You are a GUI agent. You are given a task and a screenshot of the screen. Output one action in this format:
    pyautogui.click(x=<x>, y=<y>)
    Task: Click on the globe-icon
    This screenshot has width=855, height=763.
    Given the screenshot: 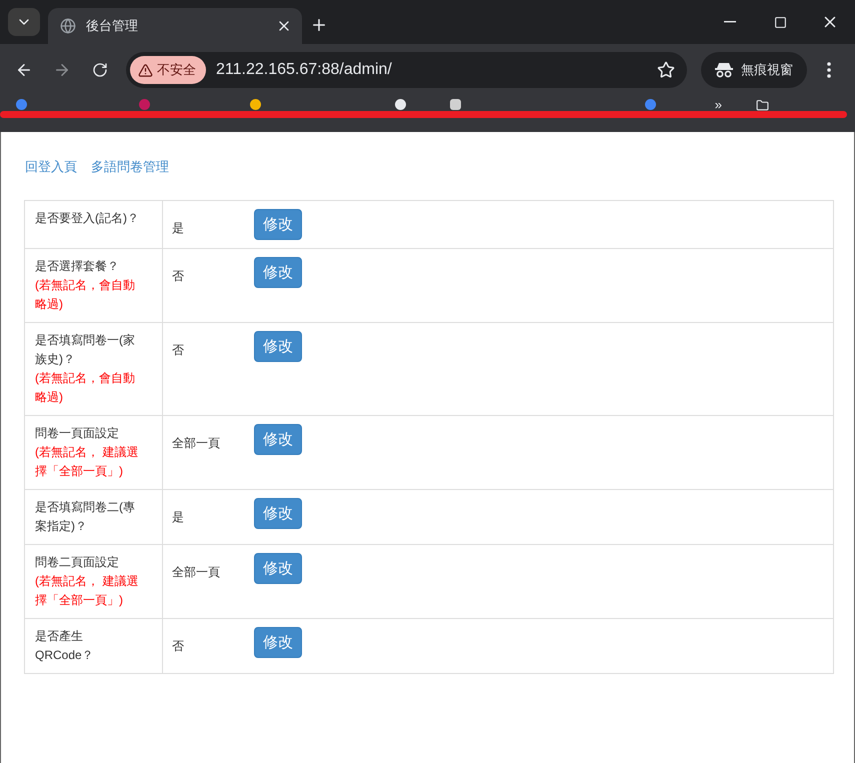 What is the action you would take?
    pyautogui.click(x=68, y=26)
    